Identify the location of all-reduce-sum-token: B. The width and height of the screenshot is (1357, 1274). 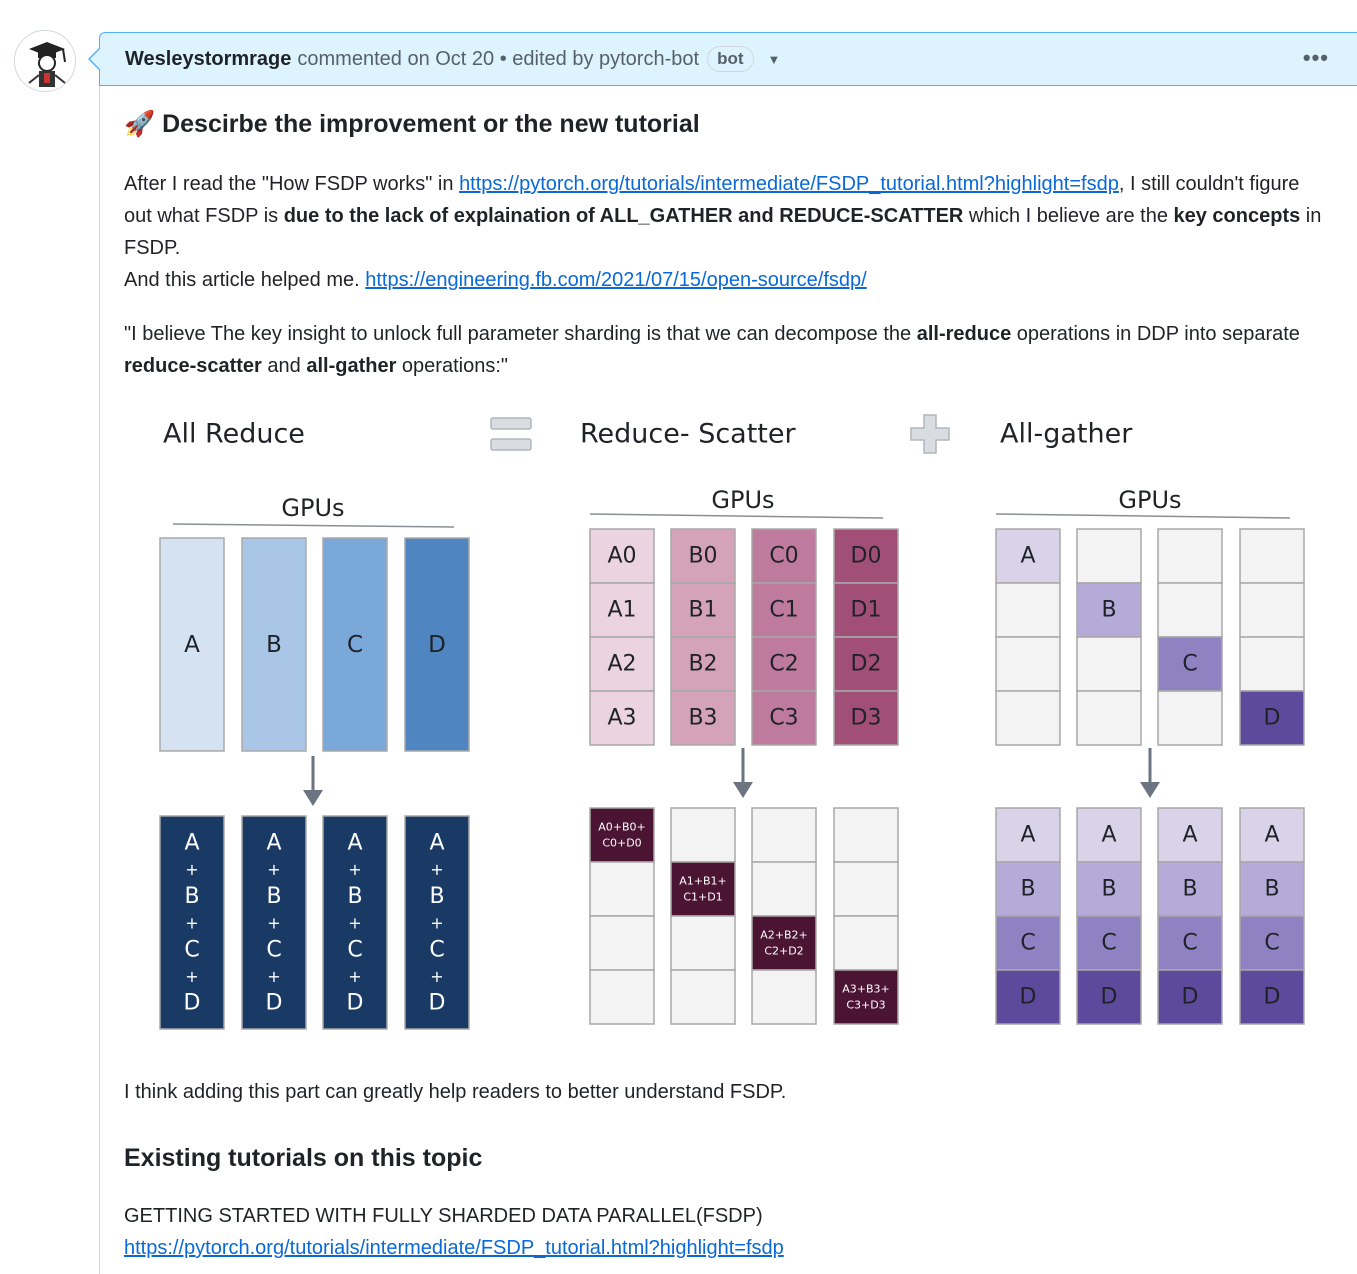
(354, 896).